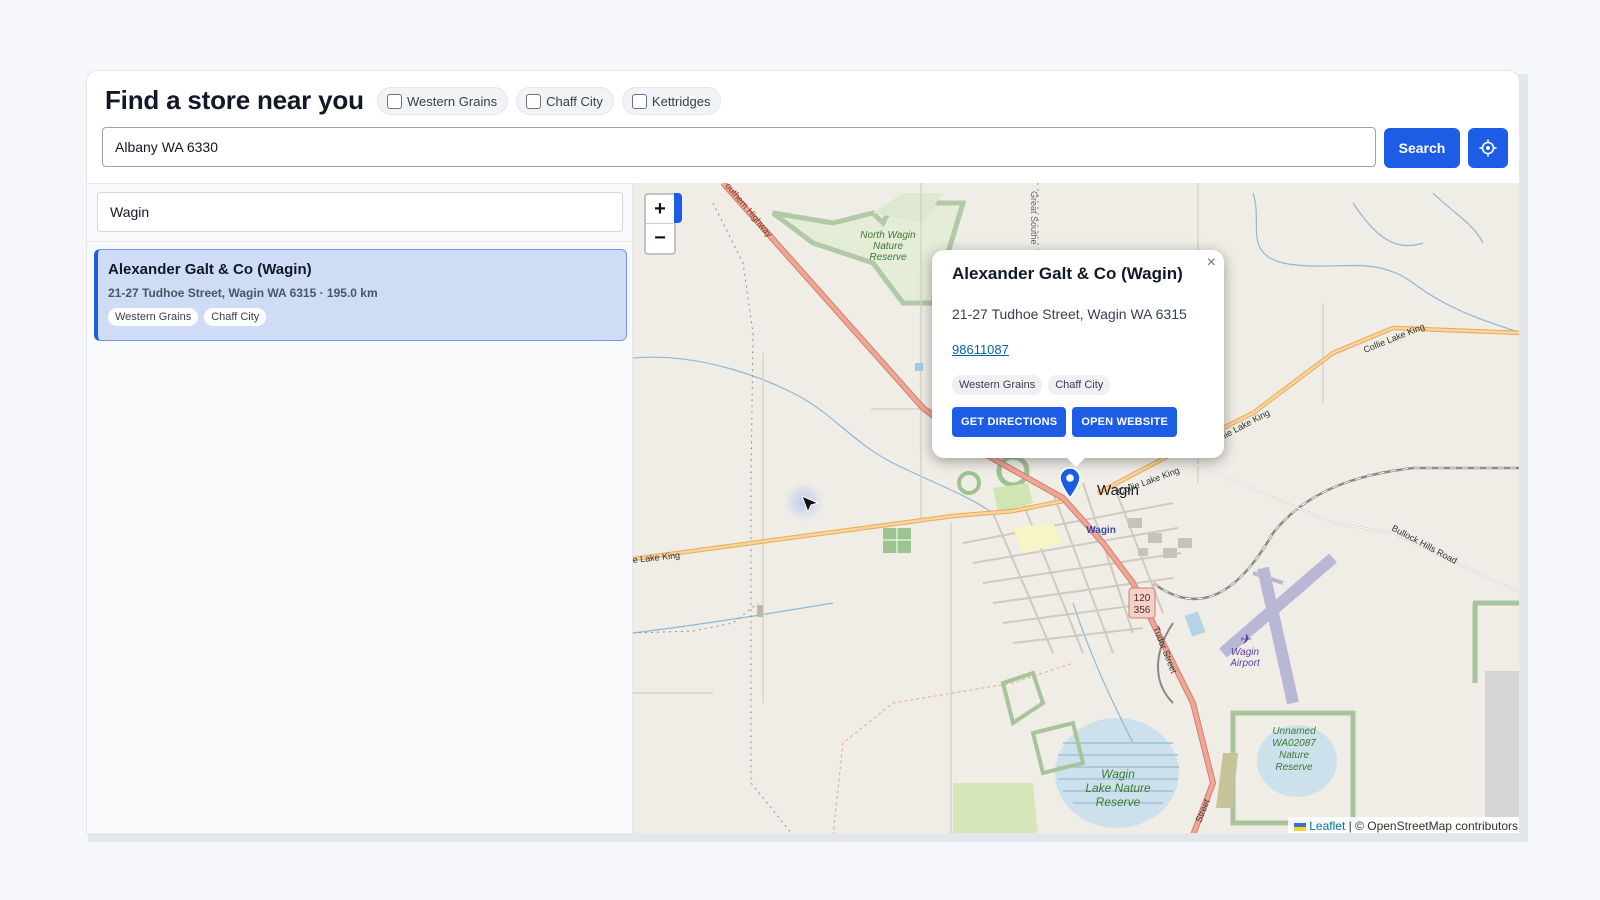 The width and height of the screenshot is (1600, 900). I want to click on airport-icon: ✈, so click(1245, 639).